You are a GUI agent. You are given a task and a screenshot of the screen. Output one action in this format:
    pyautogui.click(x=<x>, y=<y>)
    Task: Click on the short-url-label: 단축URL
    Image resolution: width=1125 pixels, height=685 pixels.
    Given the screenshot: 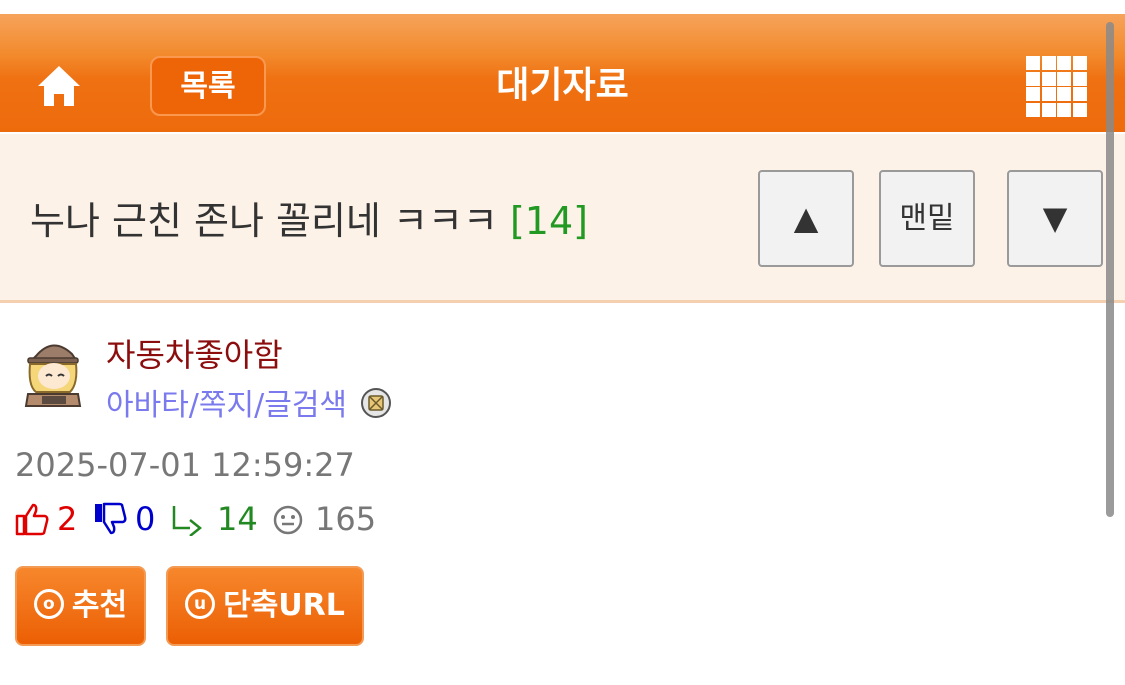 What is the action you would take?
    pyautogui.click(x=284, y=605)
    